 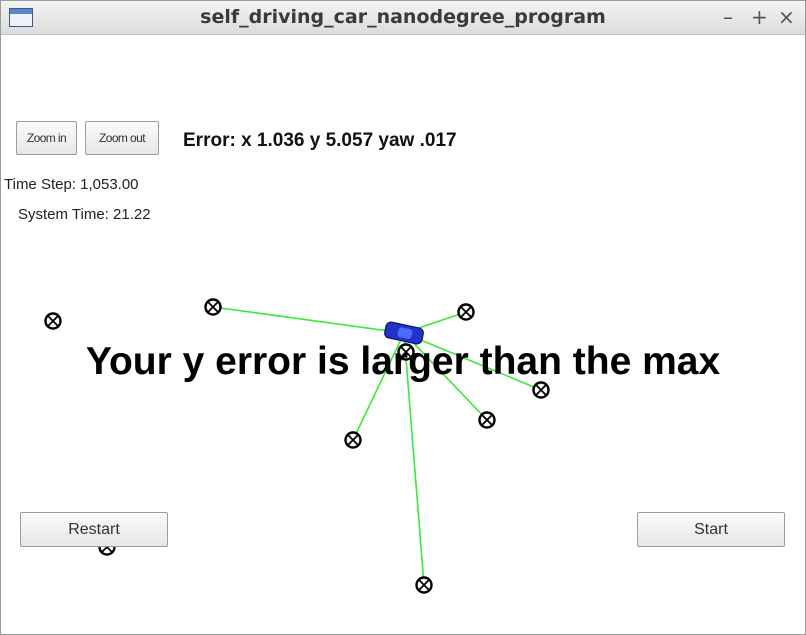 What do you see at coordinates (711, 529) in the screenshot?
I see `start-button: Start` at bounding box center [711, 529].